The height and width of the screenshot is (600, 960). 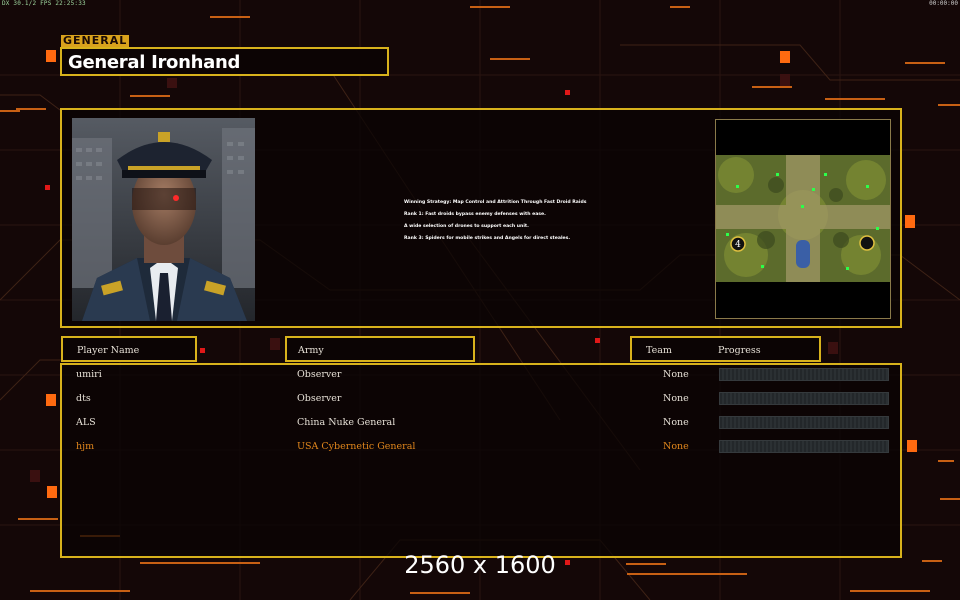 I want to click on player-name: ALS, so click(x=86, y=422).